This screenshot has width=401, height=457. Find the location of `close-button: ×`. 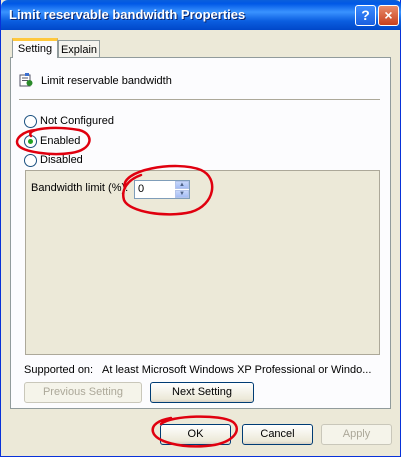

close-button: × is located at coordinates (388, 15).